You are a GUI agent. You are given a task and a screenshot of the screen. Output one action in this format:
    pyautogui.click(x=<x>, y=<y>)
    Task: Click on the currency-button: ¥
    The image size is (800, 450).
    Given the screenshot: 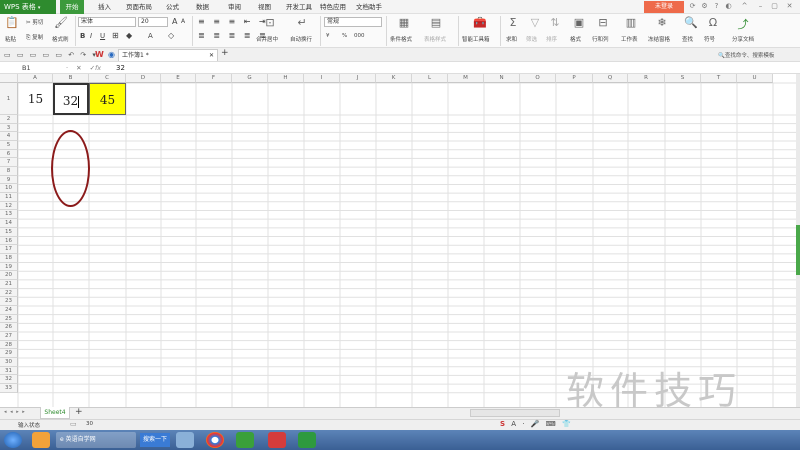 What is the action you would take?
    pyautogui.click(x=328, y=36)
    